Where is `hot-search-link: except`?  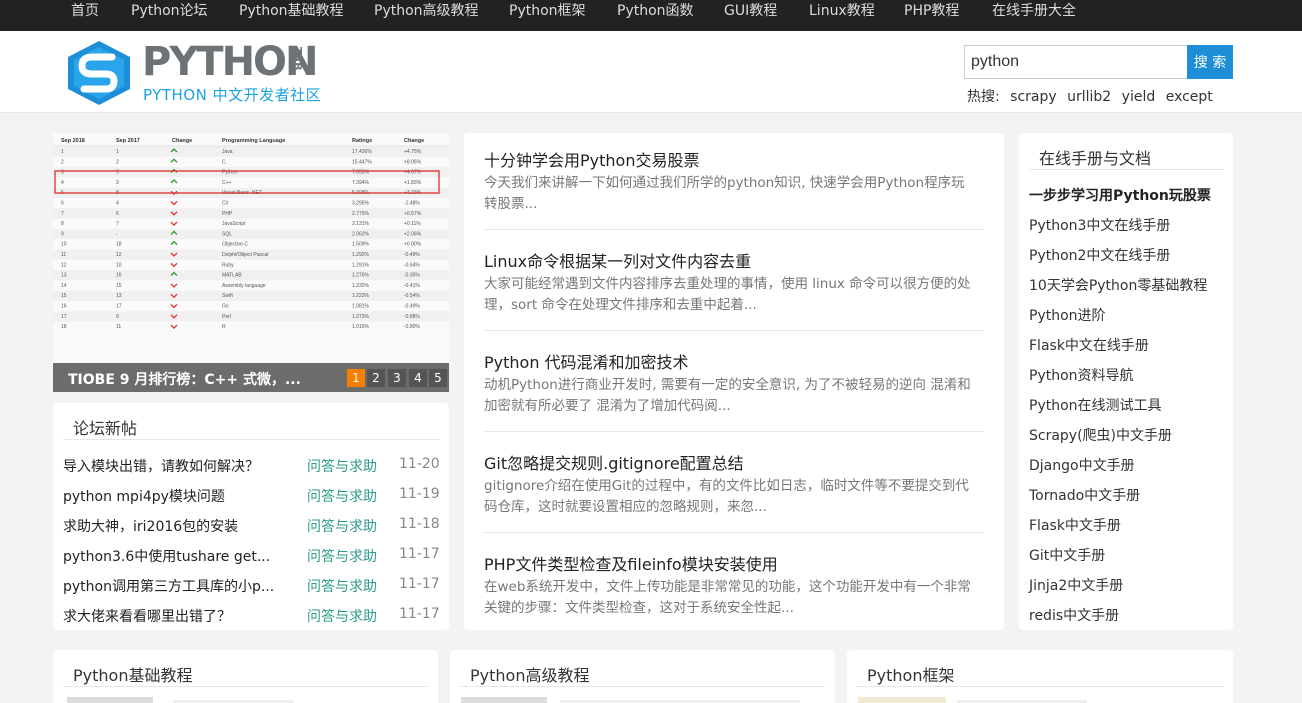
hot-search-link: except is located at coordinates (1189, 97).